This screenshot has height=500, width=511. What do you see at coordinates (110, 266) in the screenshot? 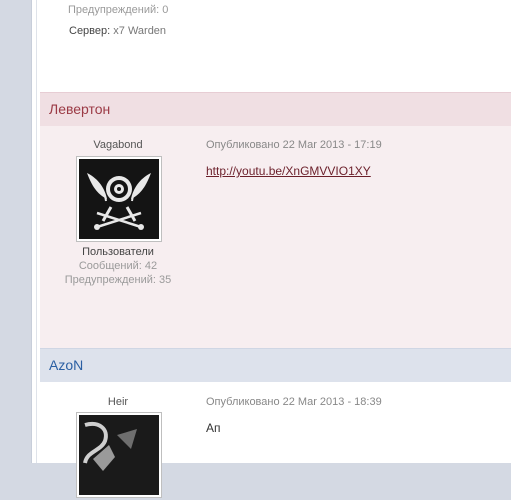
I see `posts-count-label: Сообщений:` at bounding box center [110, 266].